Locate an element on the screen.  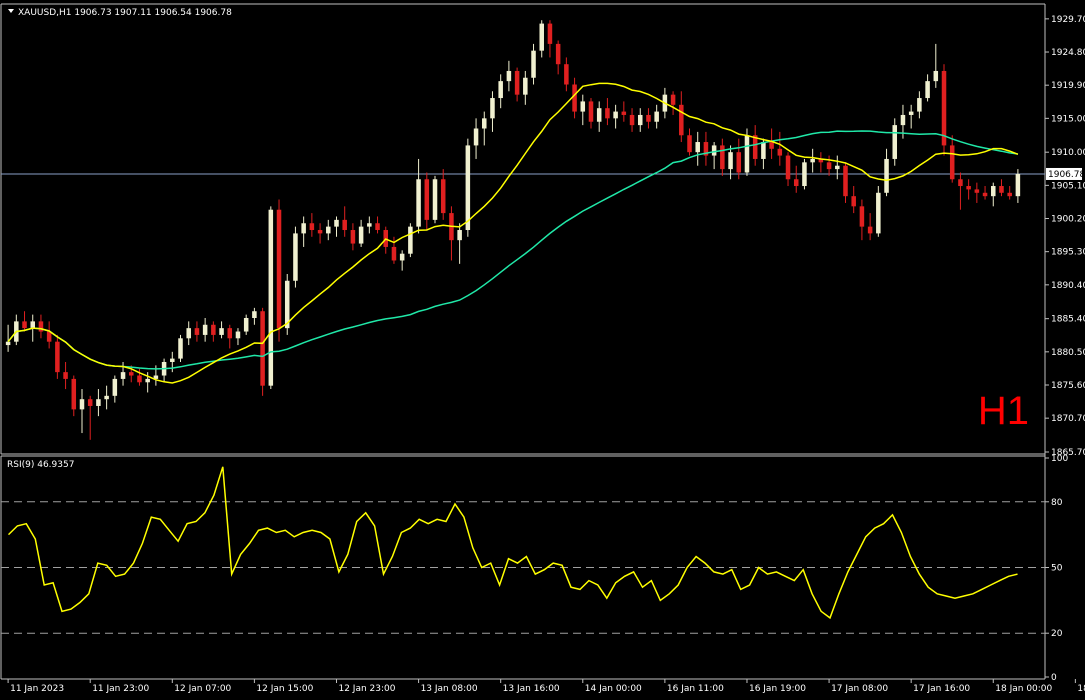
time-tick-label: 11 Jan 2023 is located at coordinates (37, 689).